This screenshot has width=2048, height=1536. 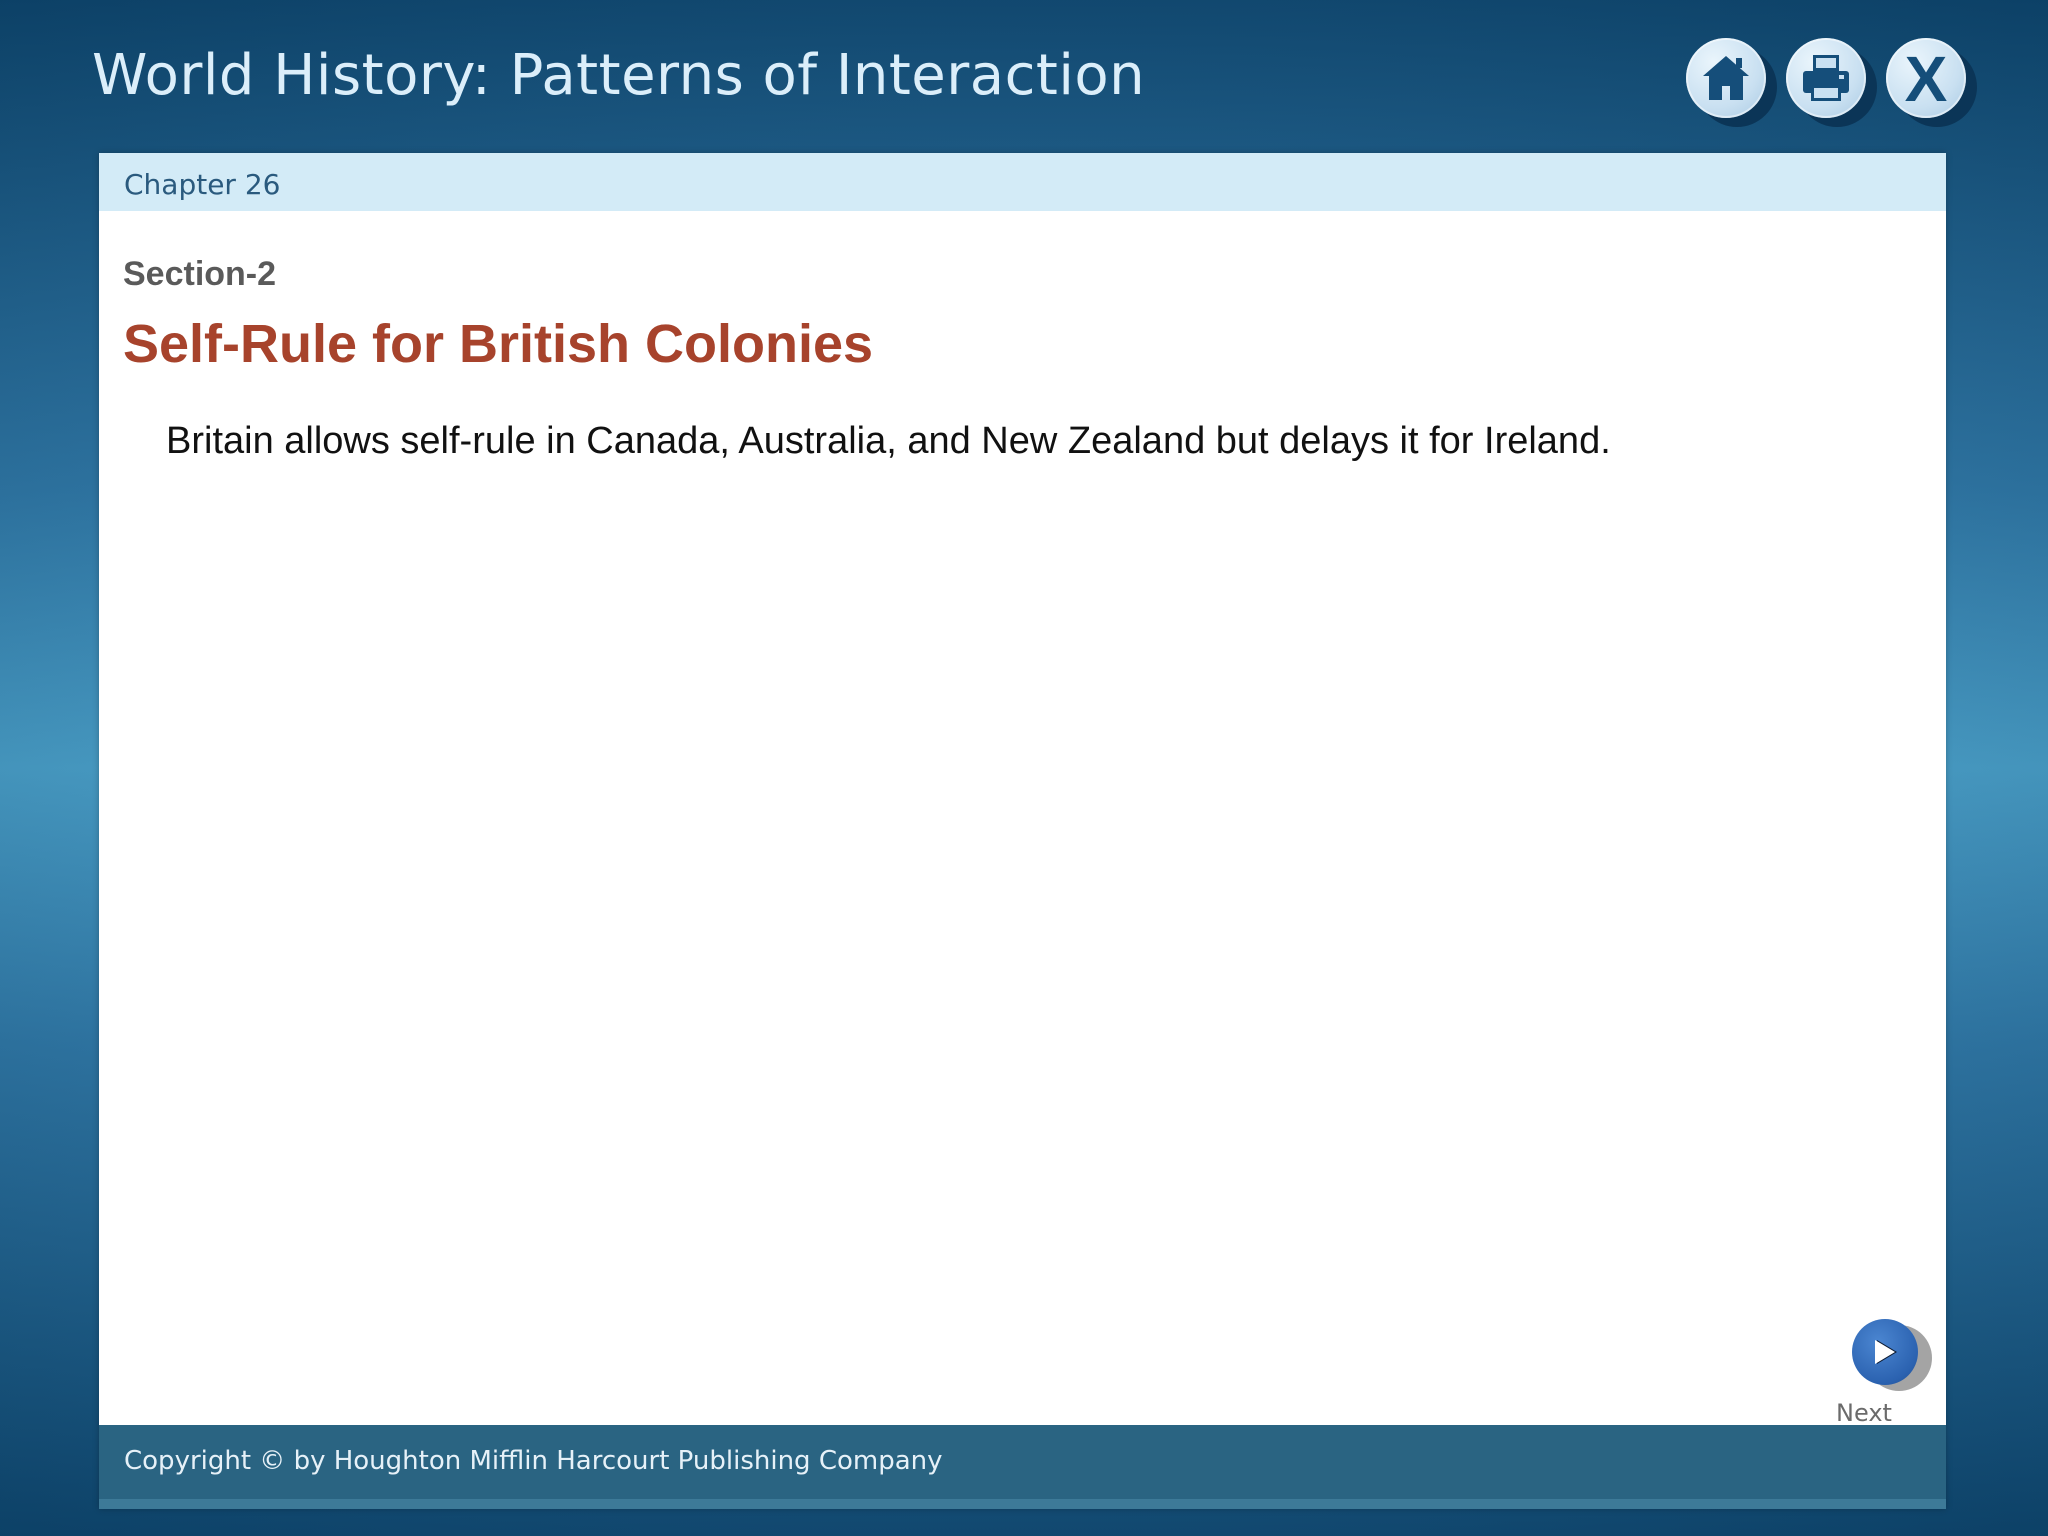 What do you see at coordinates (619, 75) in the screenshot?
I see `app-title: World History: Patterns of Interaction` at bounding box center [619, 75].